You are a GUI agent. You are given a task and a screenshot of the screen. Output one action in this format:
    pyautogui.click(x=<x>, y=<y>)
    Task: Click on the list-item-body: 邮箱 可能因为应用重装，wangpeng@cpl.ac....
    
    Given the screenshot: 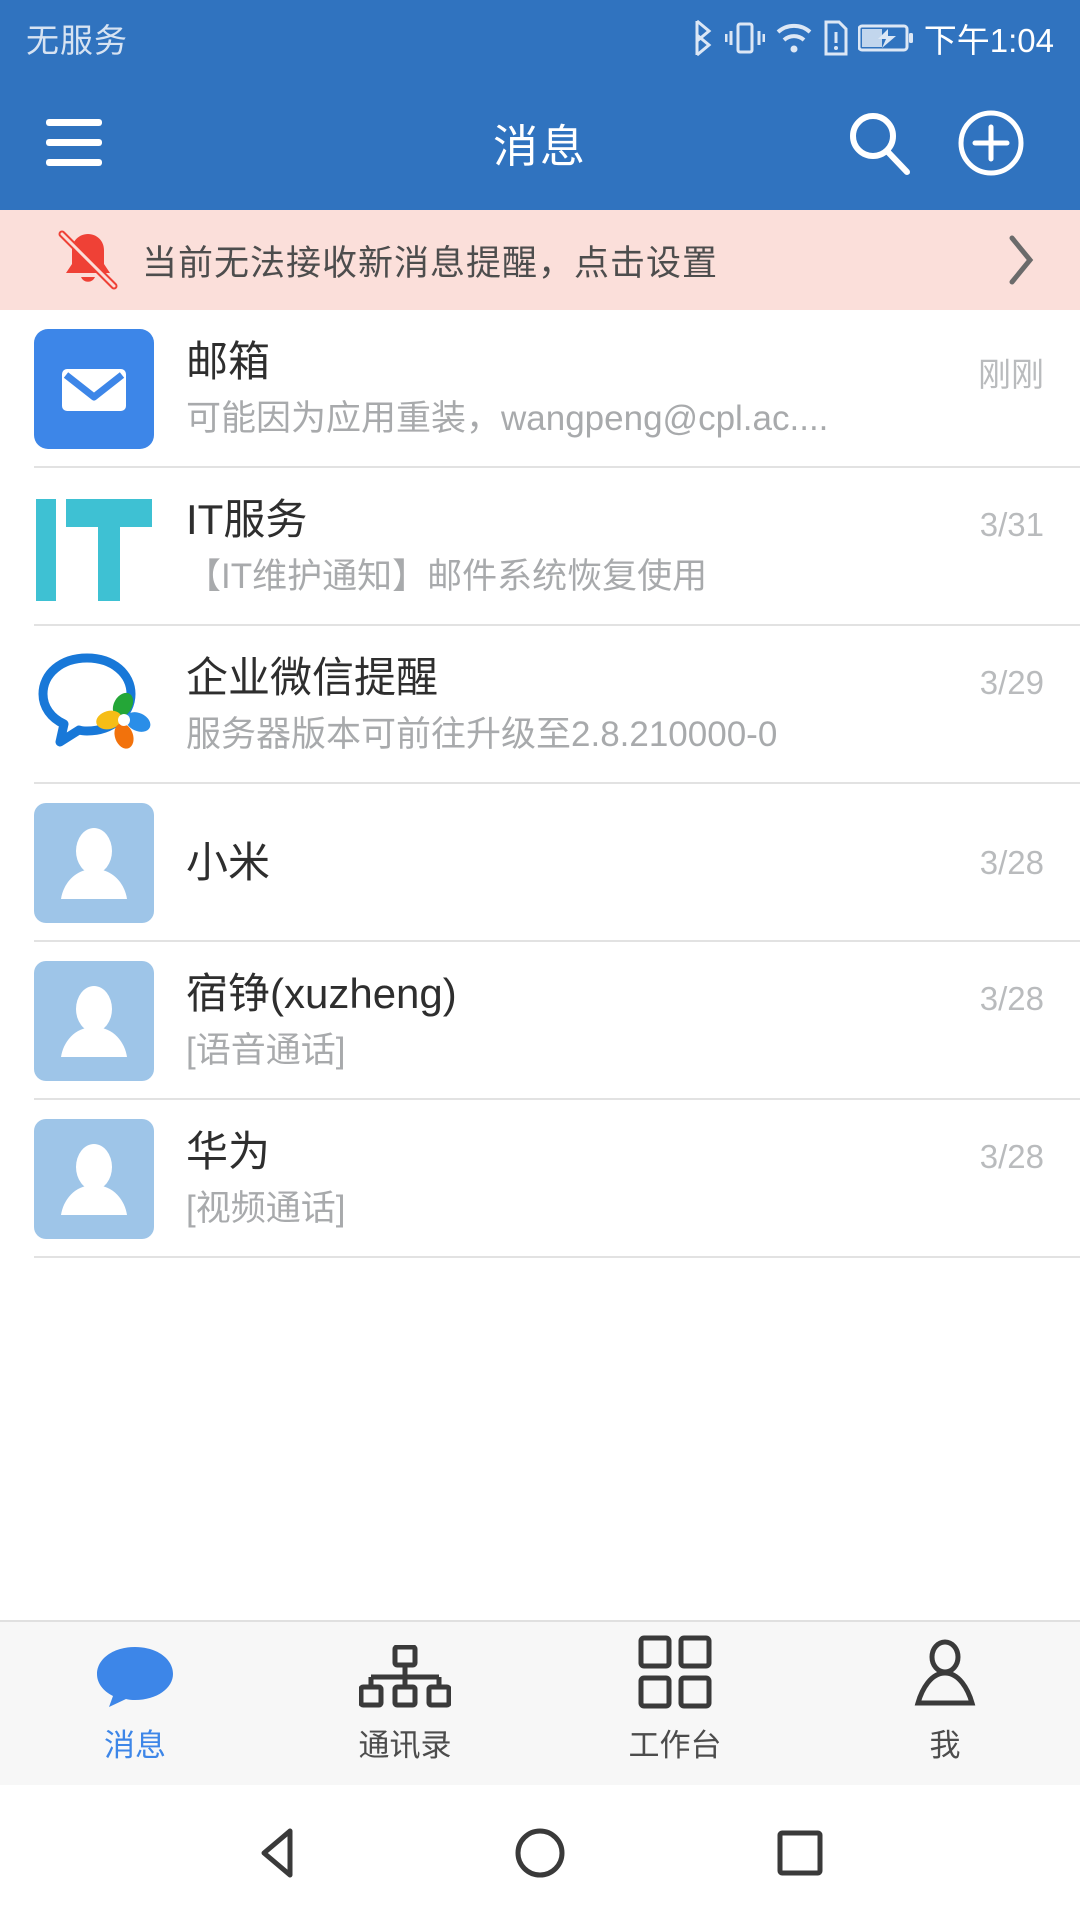 What is the action you would take?
    pyautogui.click(x=558, y=388)
    